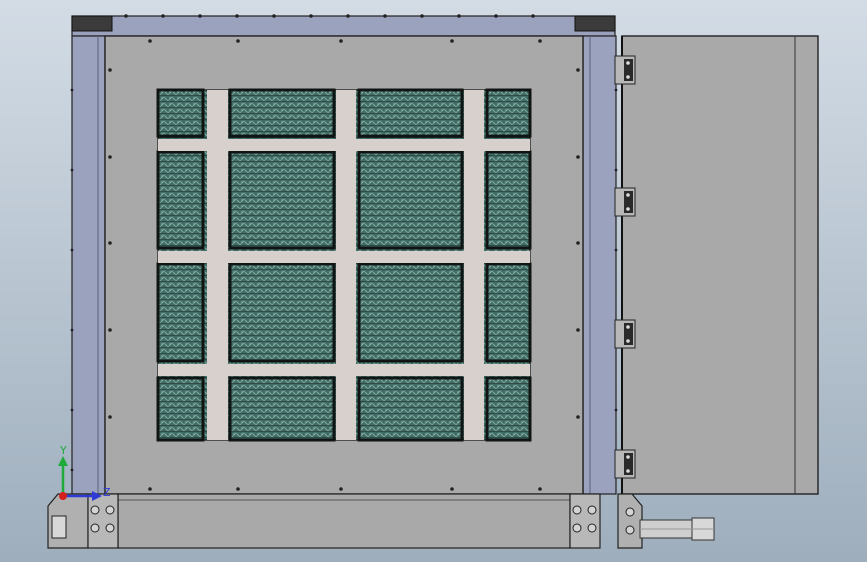 This screenshot has height=562, width=867. What do you see at coordinates (88, 265) in the screenshot?
I see `left-post` at bounding box center [88, 265].